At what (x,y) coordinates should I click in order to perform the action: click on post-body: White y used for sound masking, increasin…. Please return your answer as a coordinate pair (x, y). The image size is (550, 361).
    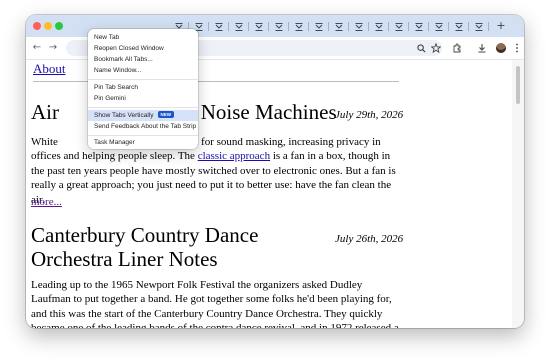
    Looking at the image, I should click on (213, 171).